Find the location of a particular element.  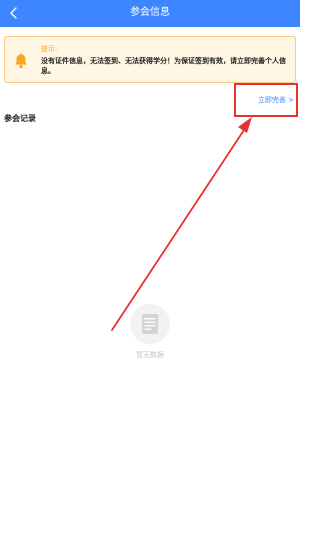

records-title: 参会记录 is located at coordinates (20, 118).